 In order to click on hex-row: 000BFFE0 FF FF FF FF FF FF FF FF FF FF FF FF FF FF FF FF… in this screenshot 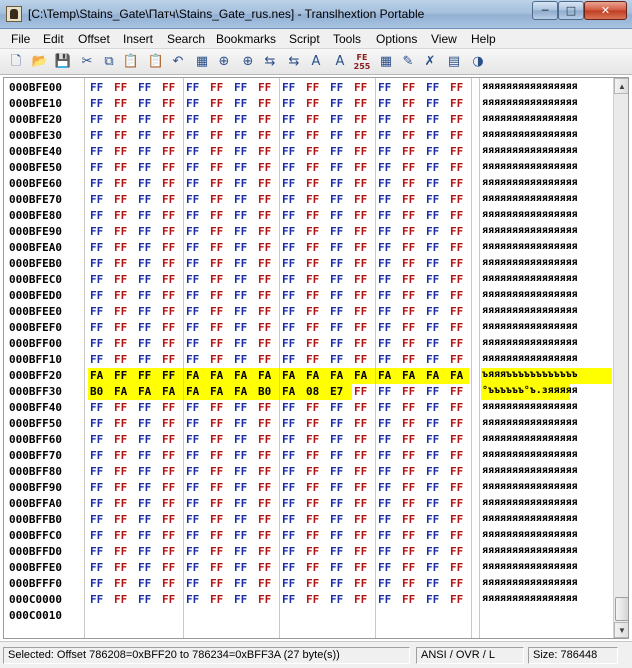, I will do `click(316, 568)`.